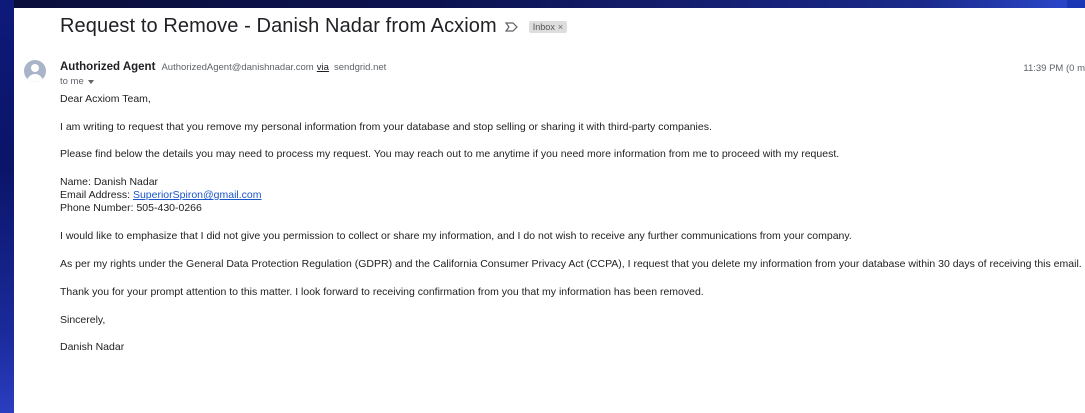 This screenshot has width=1085, height=413. I want to click on via-domain: sendgrid.net, so click(360, 67).